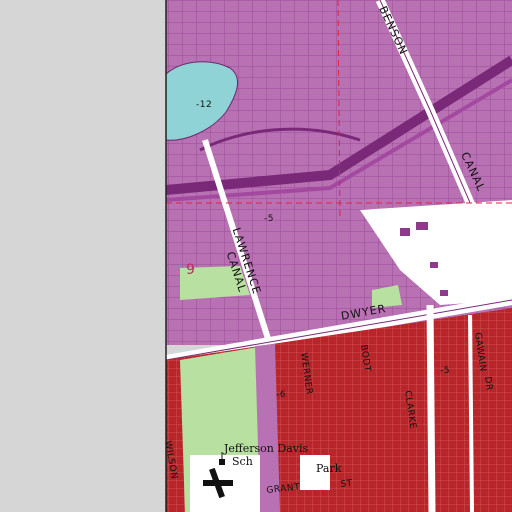 This screenshot has width=512, height=512. Describe the element at coordinates (281, 395) in the screenshot. I see `elevation-label: -6` at that location.